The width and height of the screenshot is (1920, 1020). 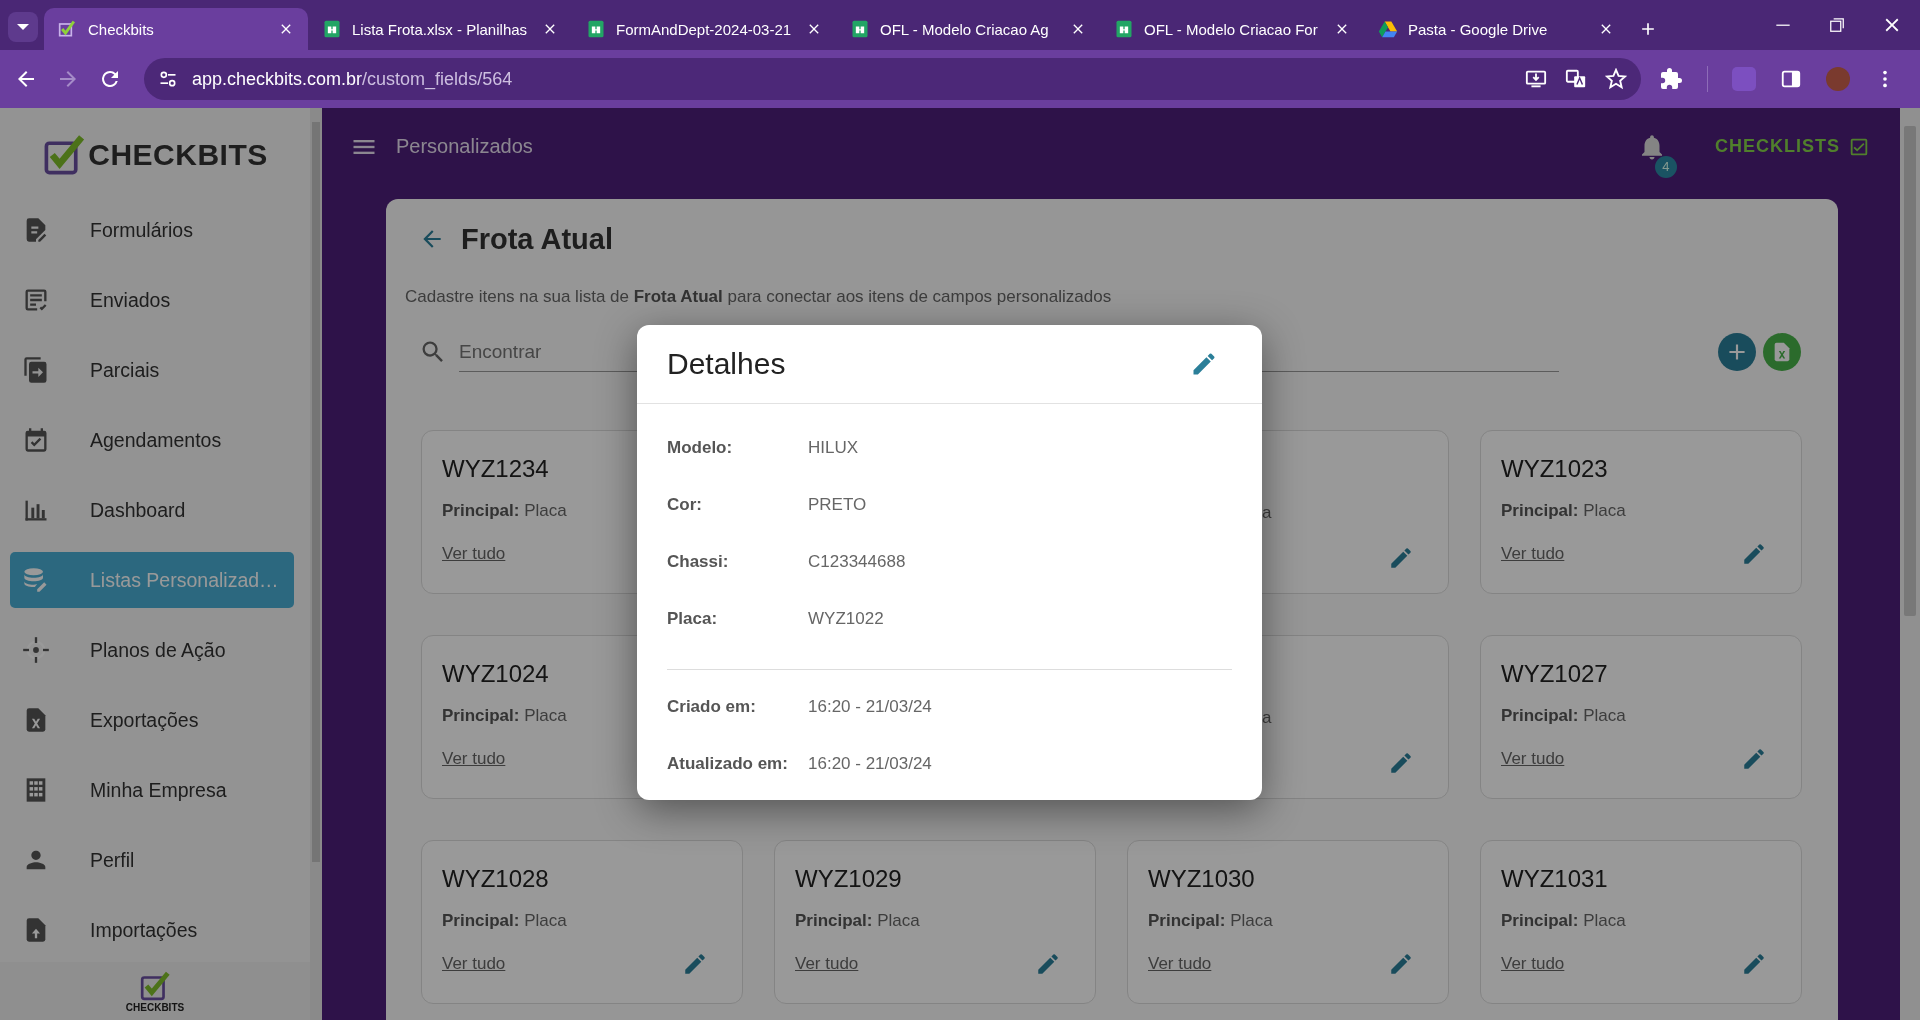 I want to click on card-title: WYZ1024, so click(x=495, y=674).